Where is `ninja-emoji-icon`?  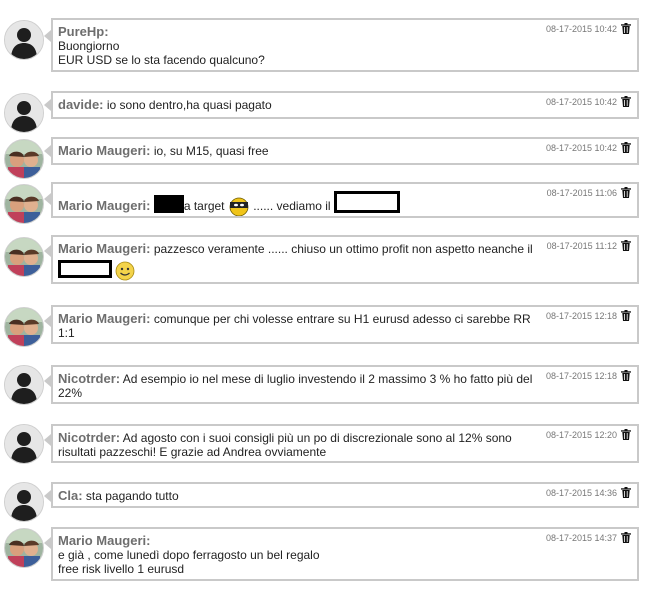 ninja-emoji-icon is located at coordinates (239, 206).